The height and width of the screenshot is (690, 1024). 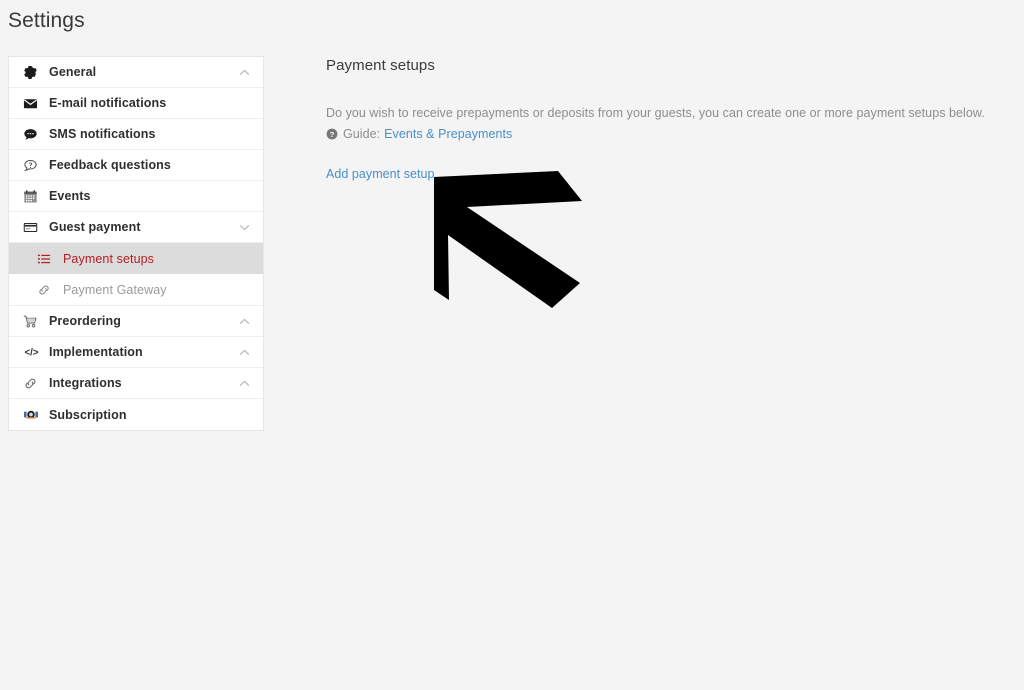 What do you see at coordinates (115, 289) in the screenshot?
I see `sidebar-subitem-label: Payment Gateway` at bounding box center [115, 289].